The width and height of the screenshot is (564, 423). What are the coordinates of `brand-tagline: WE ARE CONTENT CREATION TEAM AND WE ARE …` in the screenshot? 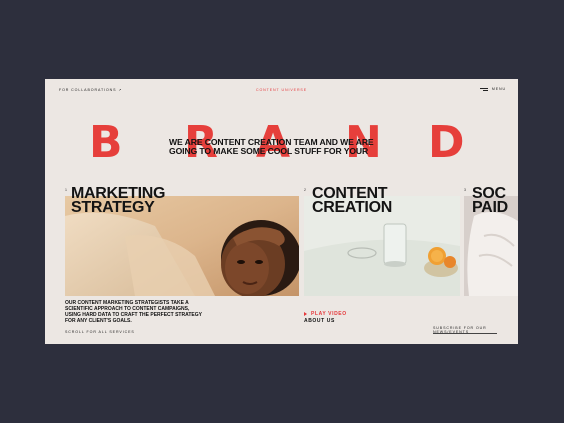 It's located at (271, 146).